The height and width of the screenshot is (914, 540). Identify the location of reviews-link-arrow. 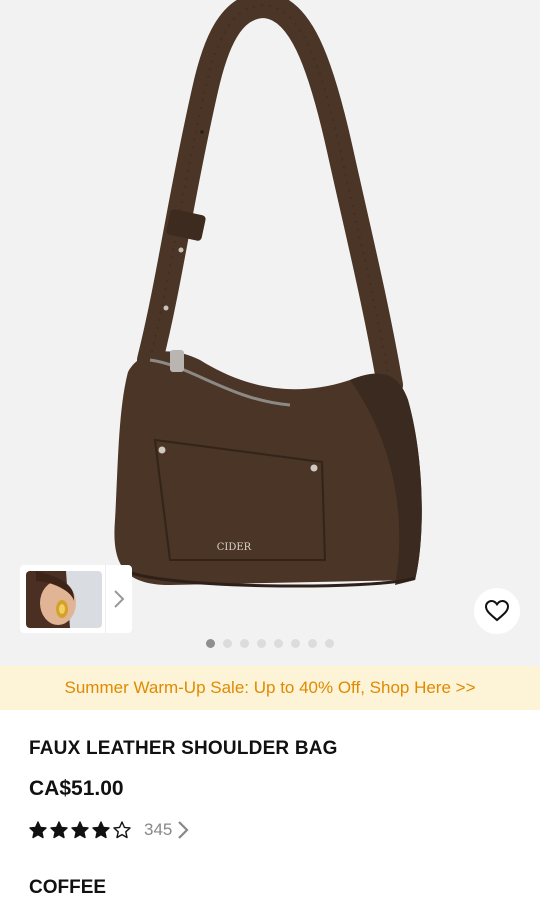
(183, 830).